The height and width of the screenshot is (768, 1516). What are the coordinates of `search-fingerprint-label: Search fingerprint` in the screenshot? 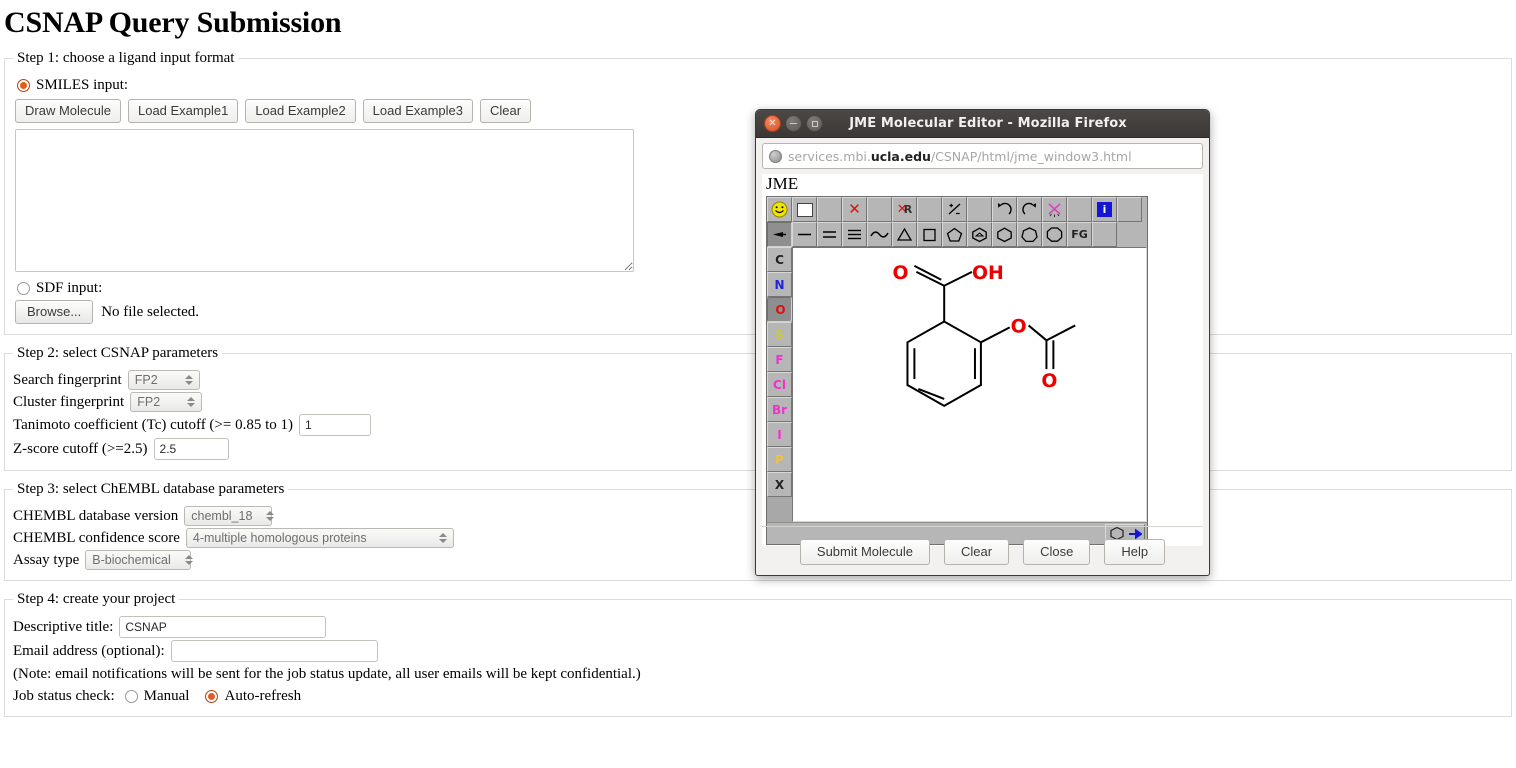 It's located at (67, 380).